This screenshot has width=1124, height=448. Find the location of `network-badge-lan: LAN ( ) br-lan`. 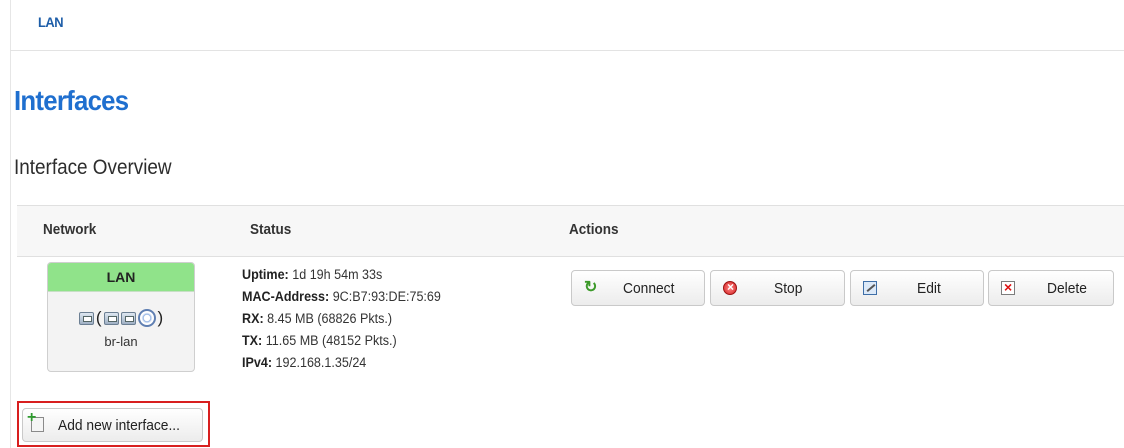

network-badge-lan: LAN ( ) br-lan is located at coordinates (121, 317).